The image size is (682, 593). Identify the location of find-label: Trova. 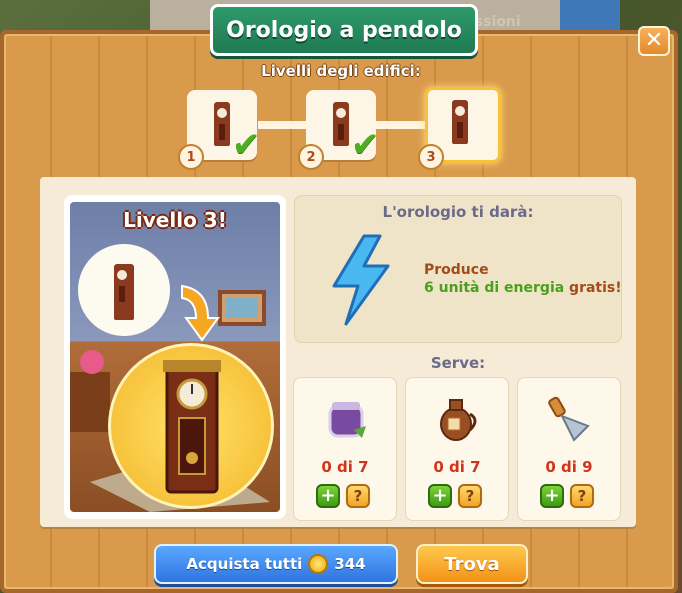
(472, 564).